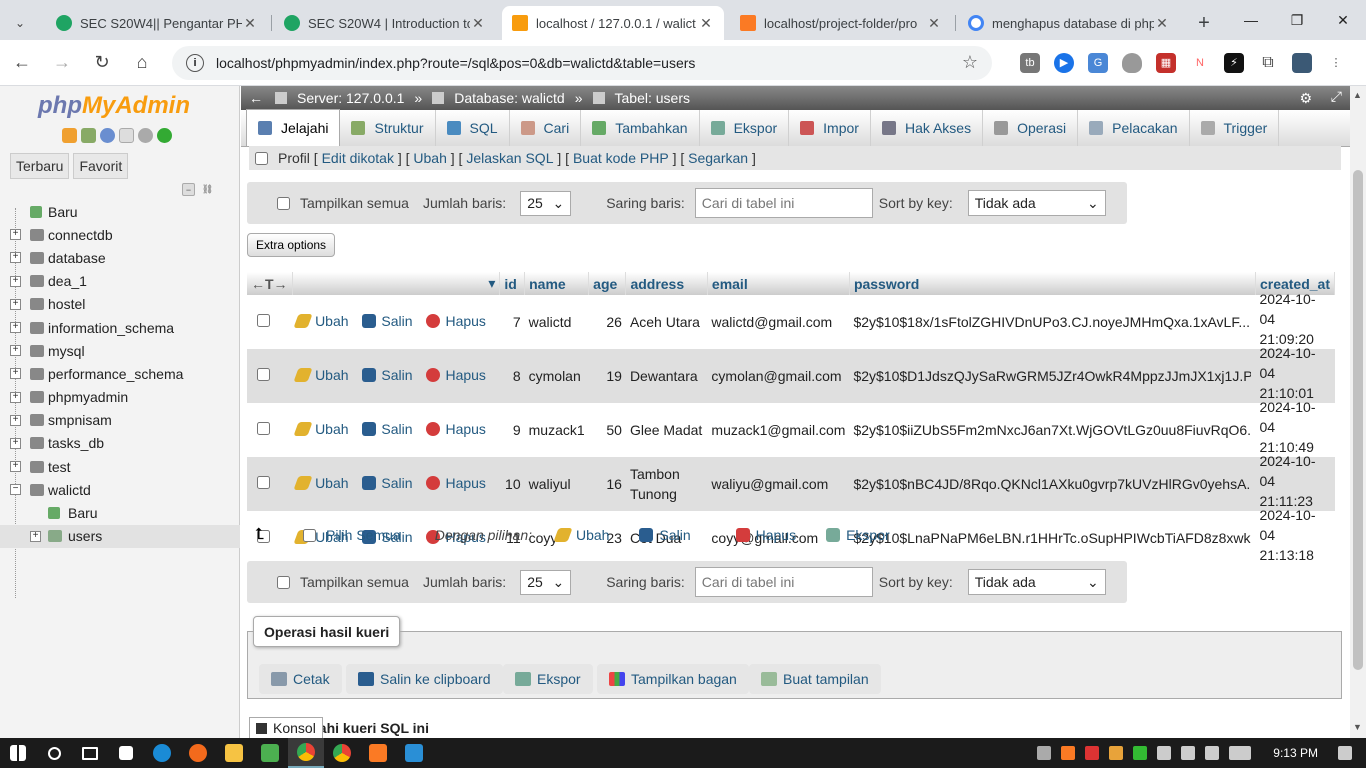 The height and width of the screenshot is (768, 1366). What do you see at coordinates (1234, 62) in the screenshot?
I see `extension-icon: ⚡` at bounding box center [1234, 62].